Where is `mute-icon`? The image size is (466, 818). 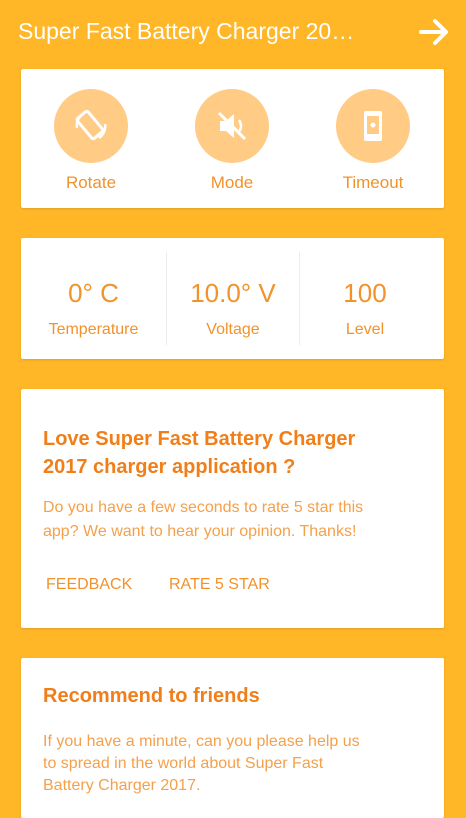
mute-icon is located at coordinates (232, 126).